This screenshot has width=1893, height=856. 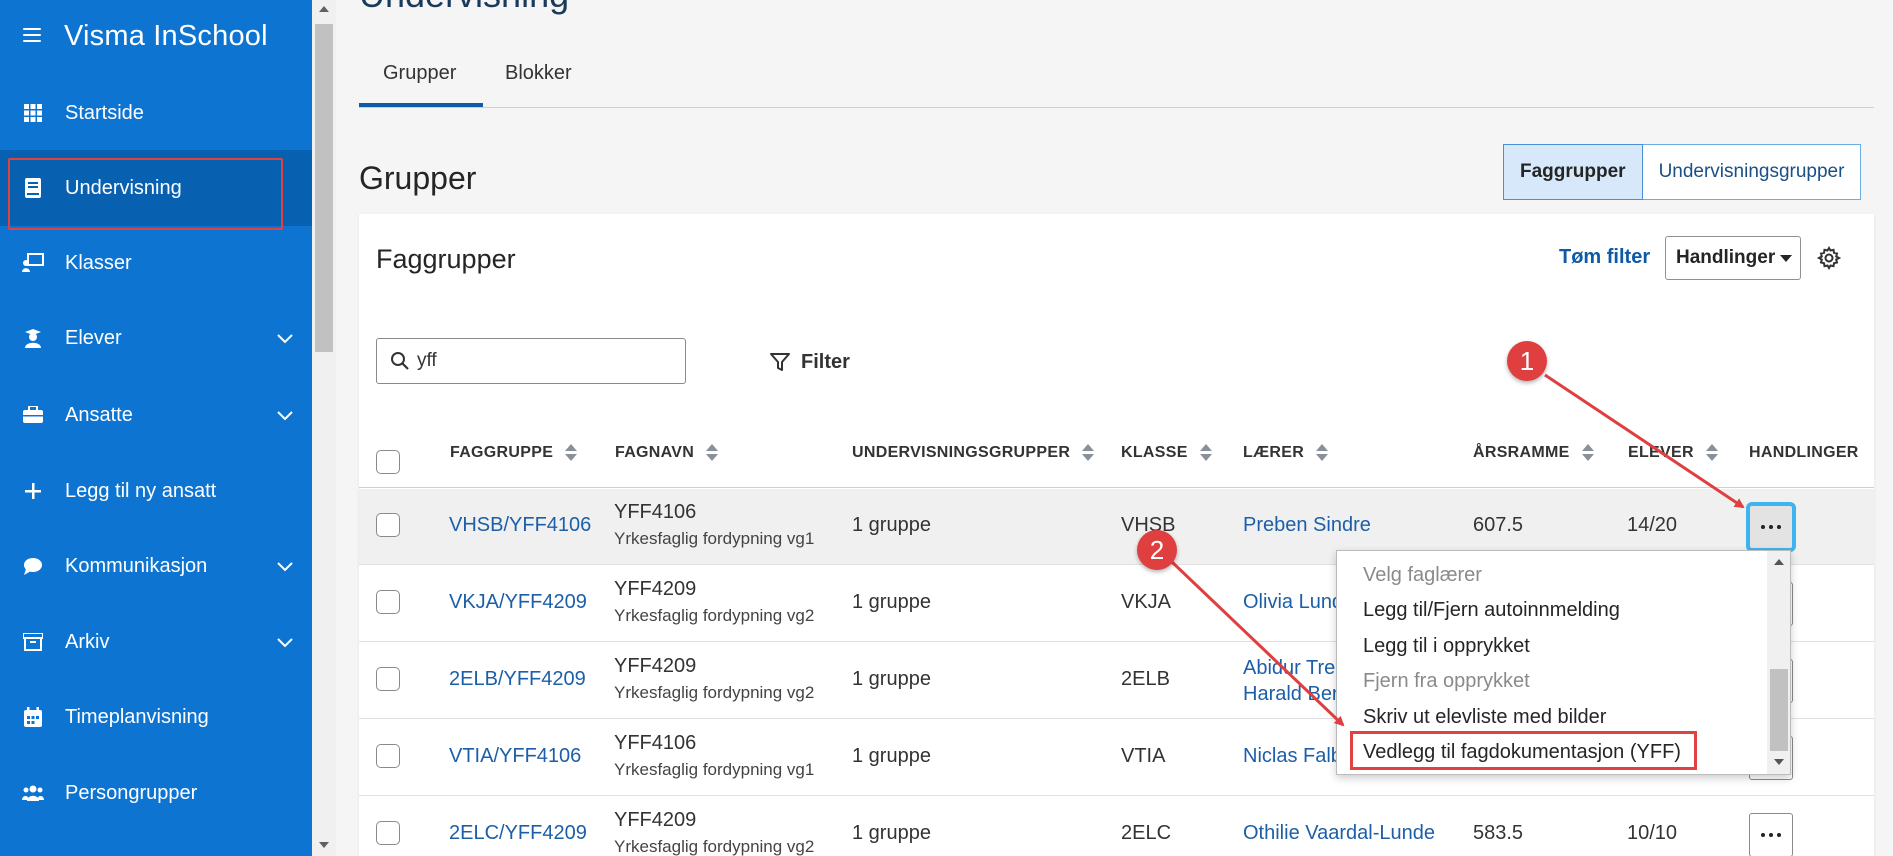 I want to click on column-header-label: UNDERVISNINGSGRUPPER, so click(x=961, y=452).